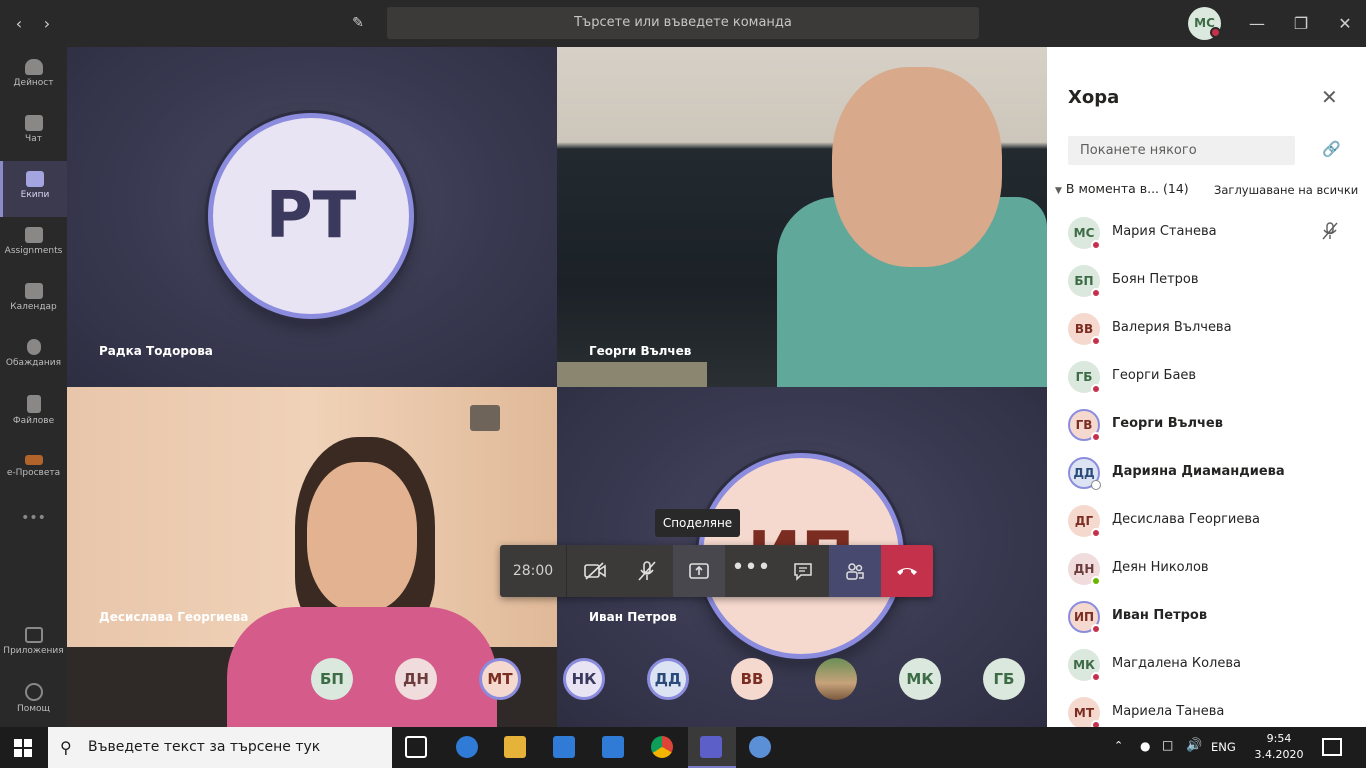 Image resolution: width=1366 pixels, height=768 pixels. Describe the element at coordinates (1084, 665) in the screenshot. I see `person-initials: МК` at that location.